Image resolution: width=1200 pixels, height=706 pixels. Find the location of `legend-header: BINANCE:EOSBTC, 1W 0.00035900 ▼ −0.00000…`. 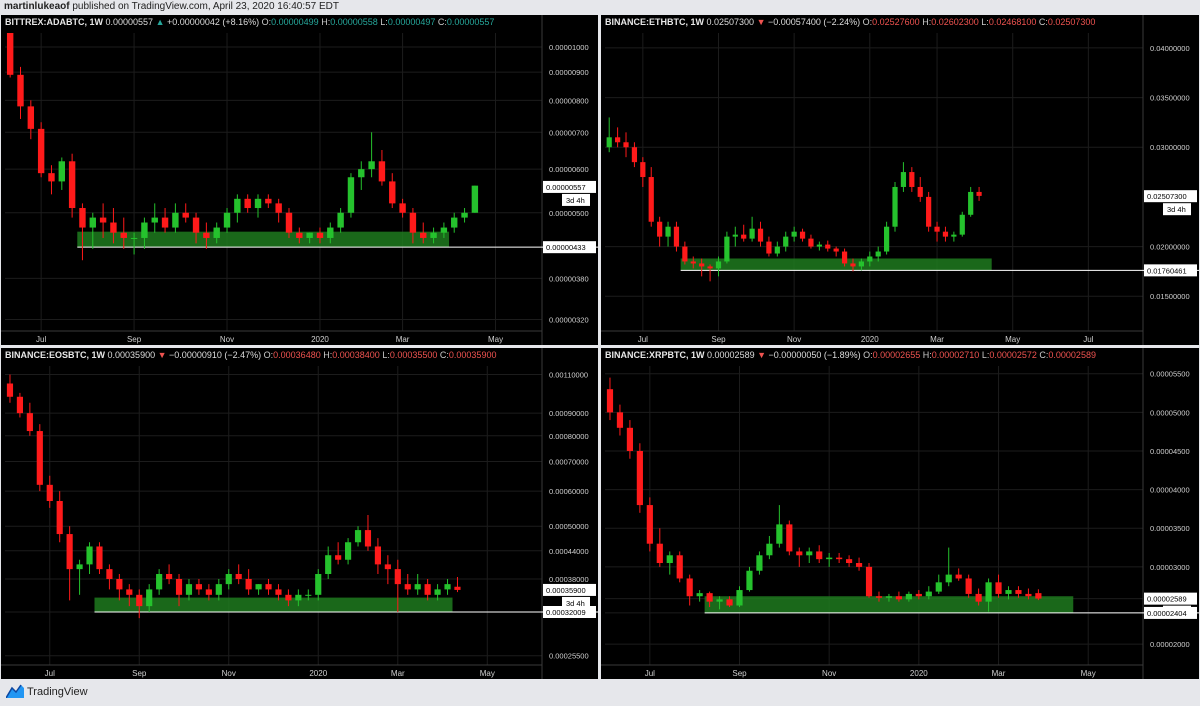

legend-header: BINANCE:EOSBTC, 1W 0.00035900 ▼ −0.00000… is located at coordinates (251, 355).